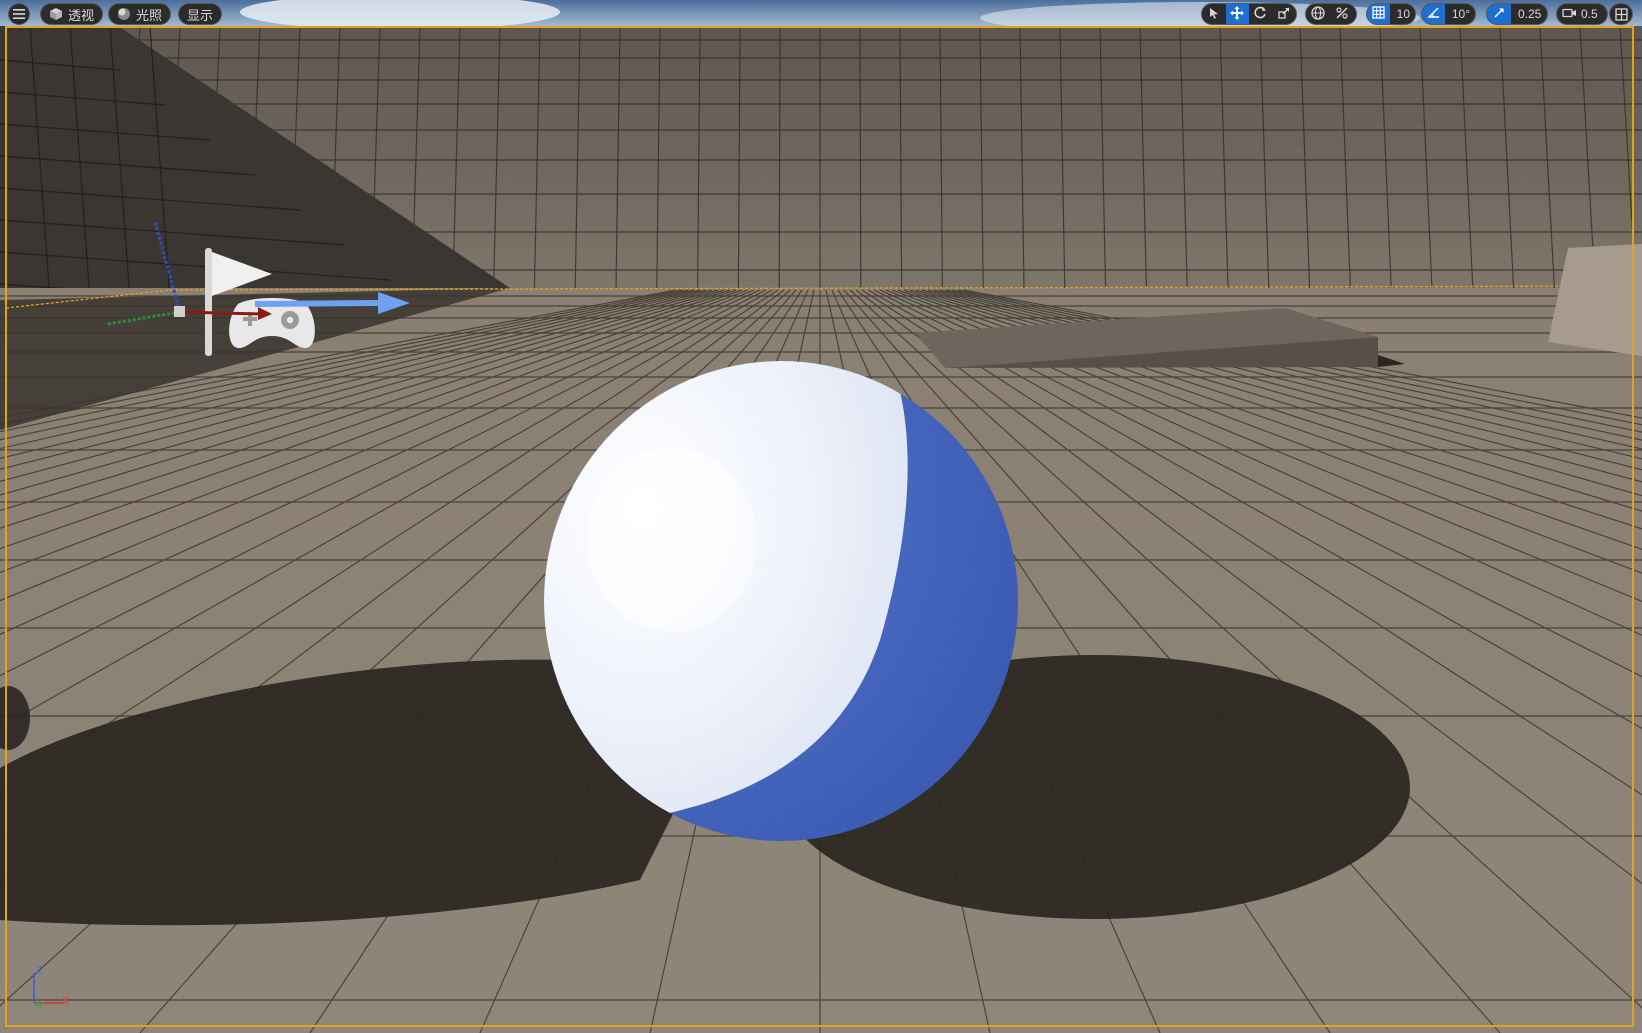  I want to click on rotate-tool-button, so click(1261, 14).